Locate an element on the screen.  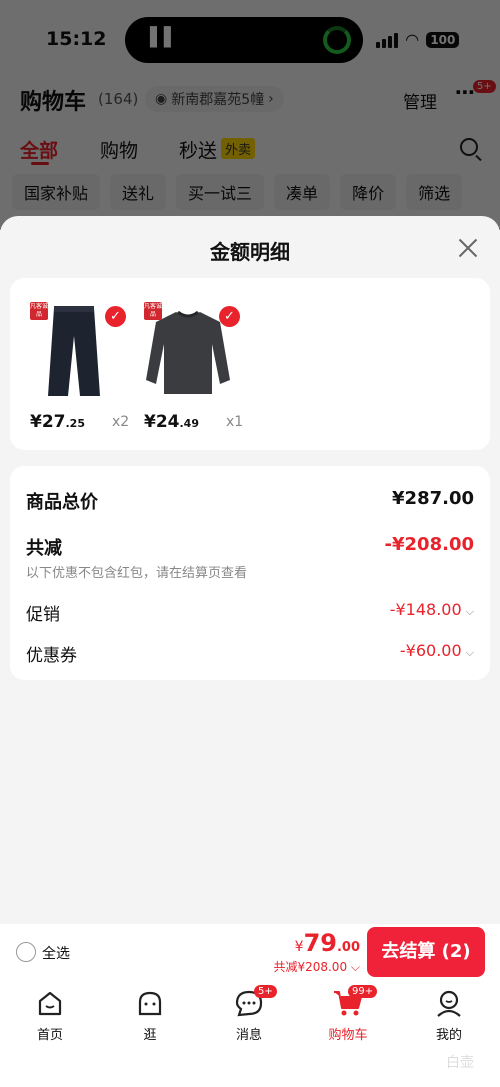
tabbar-home: 首页 is located at coordinates (50, 1015).